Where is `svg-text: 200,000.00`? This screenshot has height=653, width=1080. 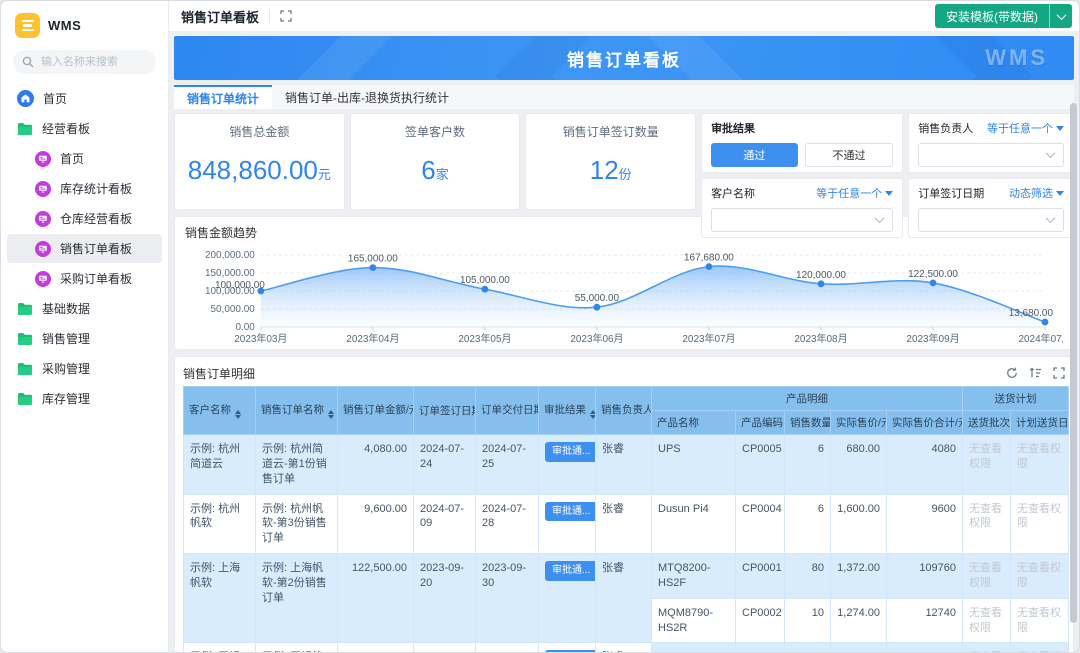 svg-text: 200,000.00 is located at coordinates (230, 255).